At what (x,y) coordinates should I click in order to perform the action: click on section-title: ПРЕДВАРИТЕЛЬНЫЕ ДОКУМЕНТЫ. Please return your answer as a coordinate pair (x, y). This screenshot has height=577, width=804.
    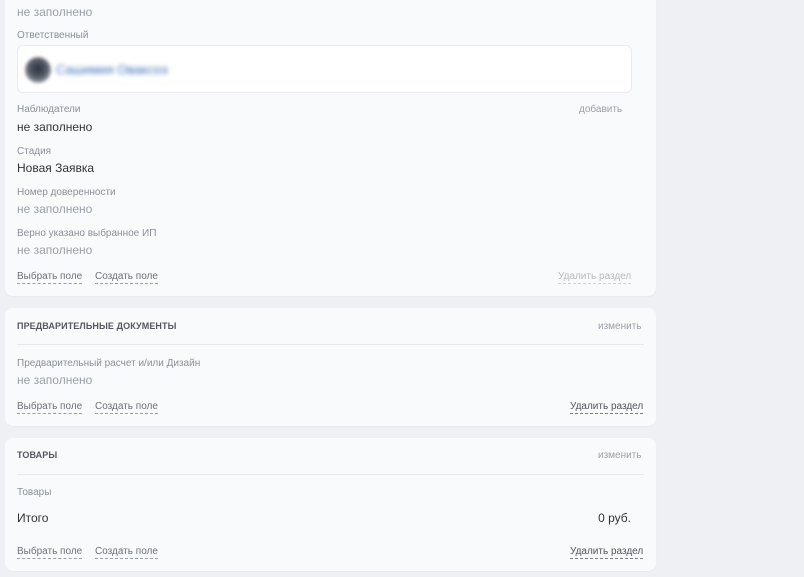
    Looking at the image, I should click on (97, 326).